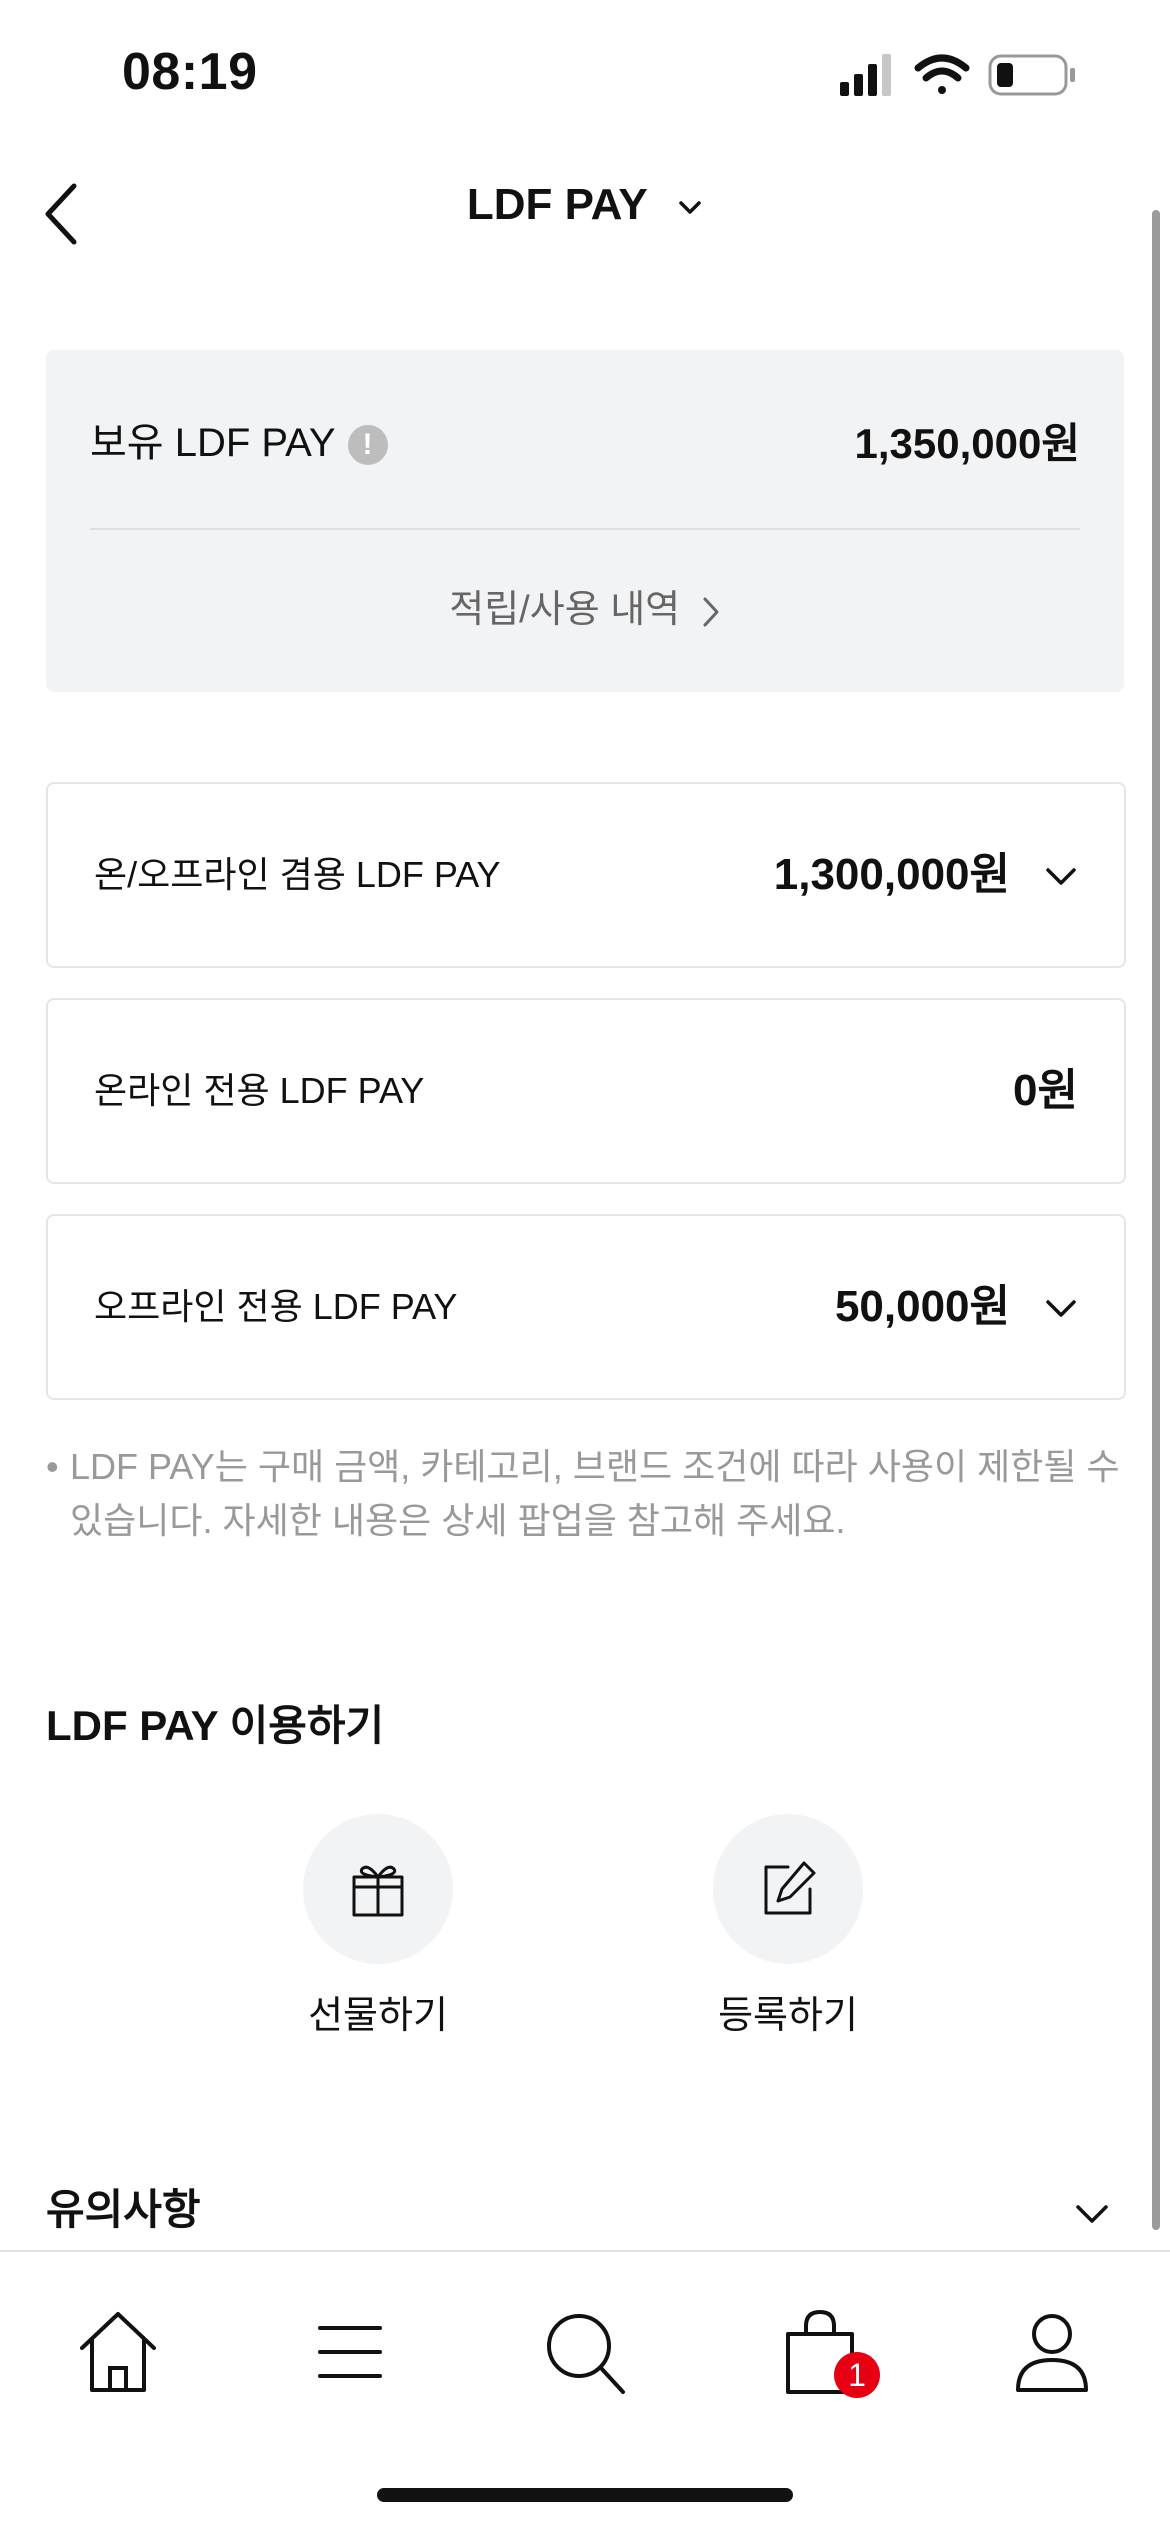 Image resolution: width=1170 pixels, height=2534 pixels. Describe the element at coordinates (865, 75) in the screenshot. I see `signal-icon` at that location.